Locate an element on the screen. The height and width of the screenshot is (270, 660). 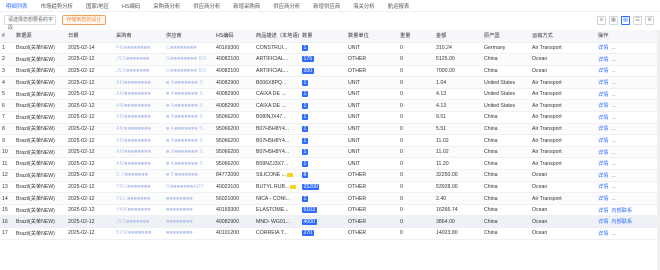
field-select: 请选择您想要看的字段 is located at coordinates (30, 23).